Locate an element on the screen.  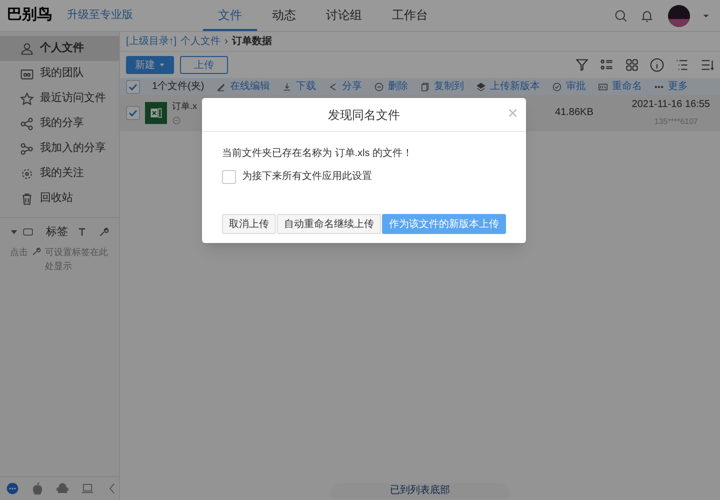
file-size: 41.86KB is located at coordinates (574, 113).